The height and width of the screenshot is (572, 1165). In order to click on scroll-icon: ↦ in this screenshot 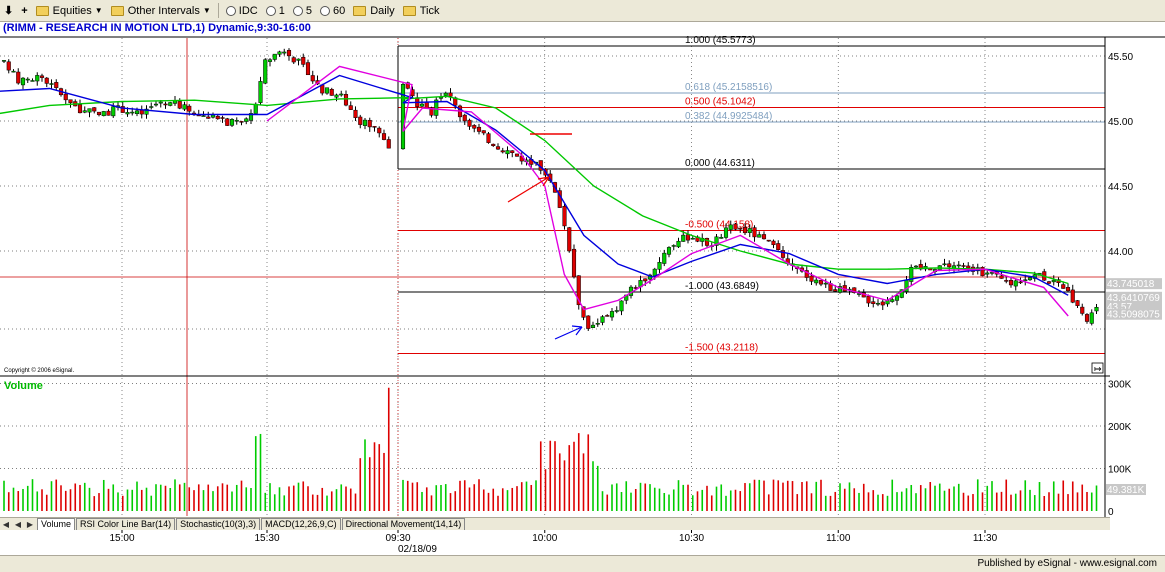, I will do `click(1097, 368)`.